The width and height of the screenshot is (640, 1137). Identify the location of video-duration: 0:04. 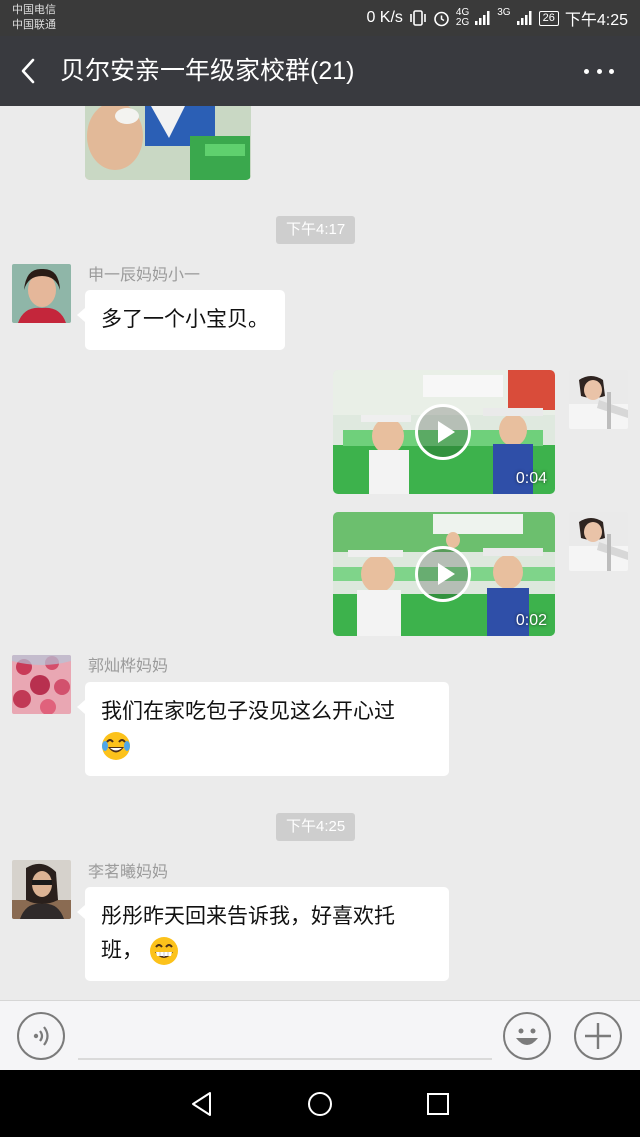
(531, 478).